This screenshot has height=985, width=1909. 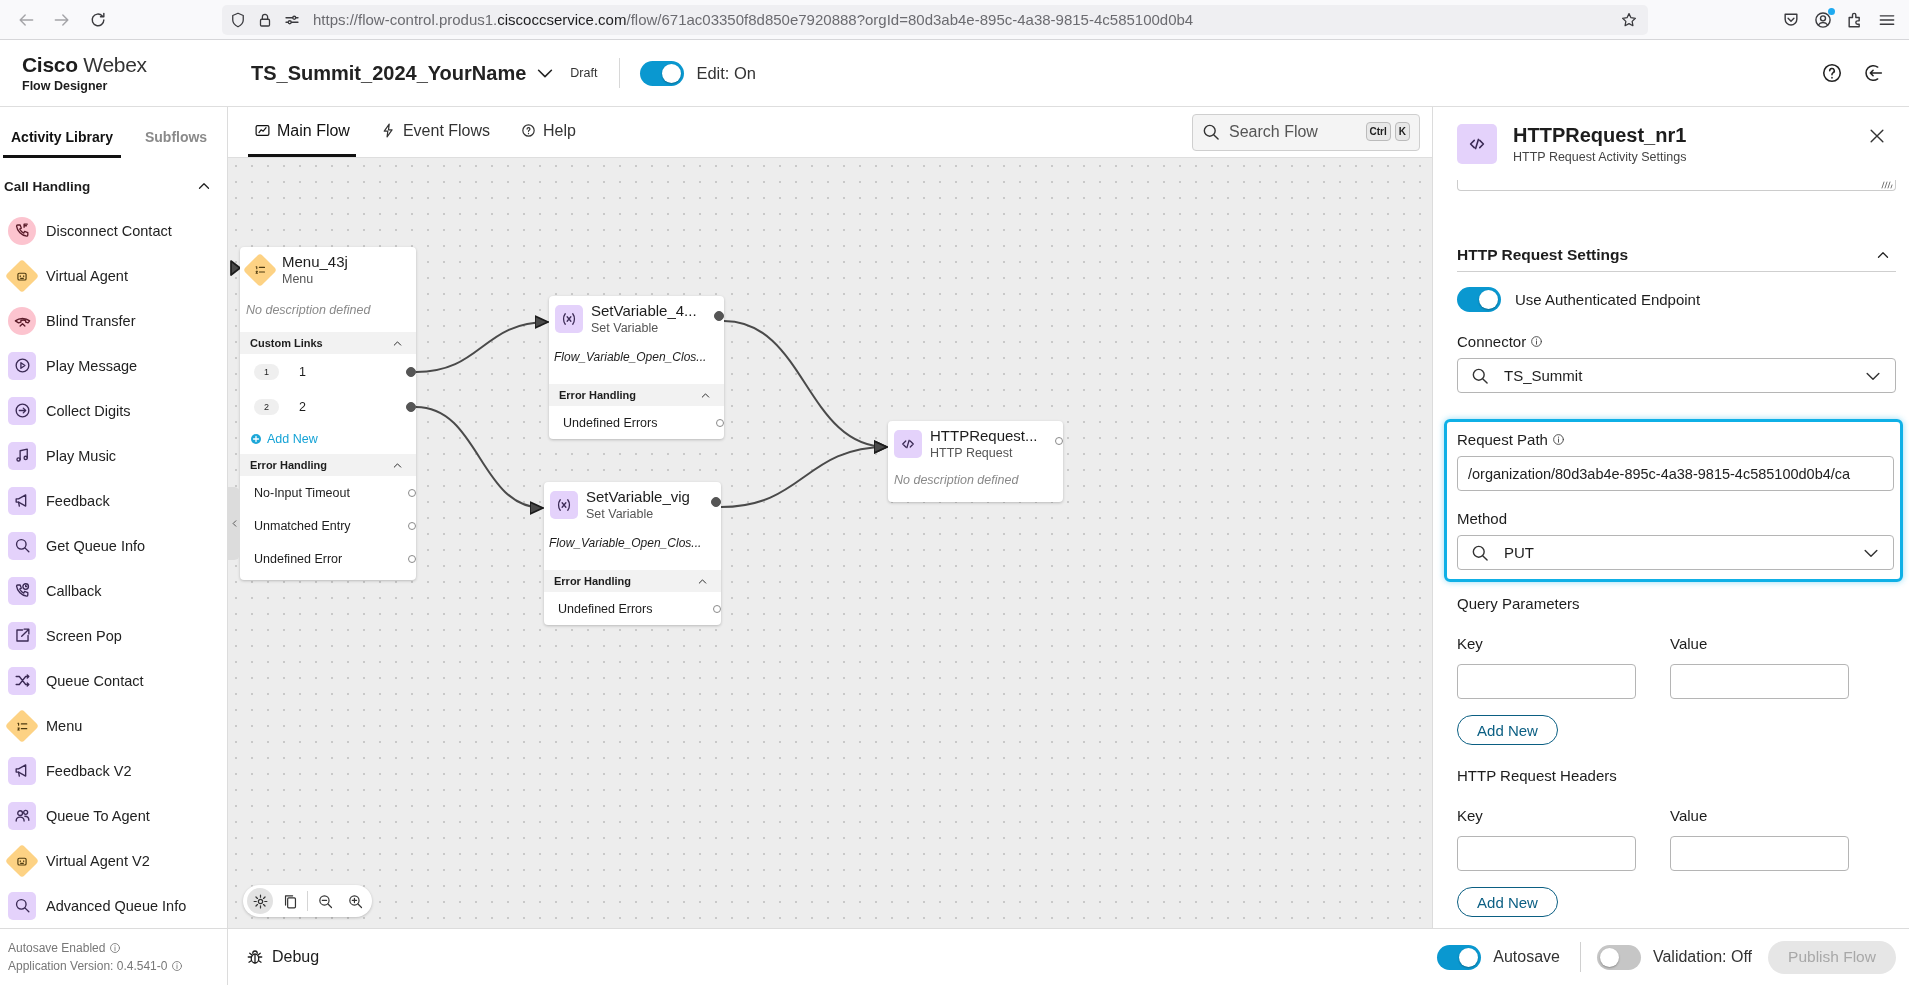 What do you see at coordinates (298, 279) in the screenshot?
I see `node-type: Menu` at bounding box center [298, 279].